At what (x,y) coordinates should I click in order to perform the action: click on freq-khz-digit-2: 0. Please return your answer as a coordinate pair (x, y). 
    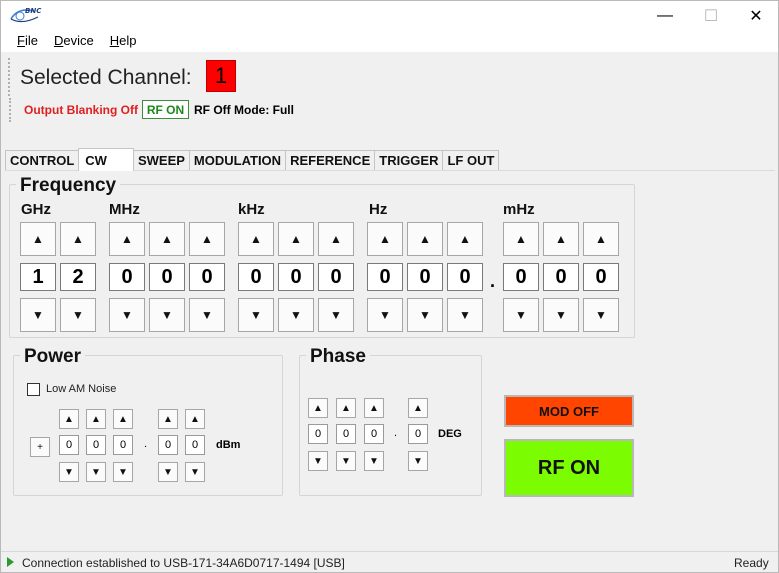
    Looking at the image, I should click on (296, 277).